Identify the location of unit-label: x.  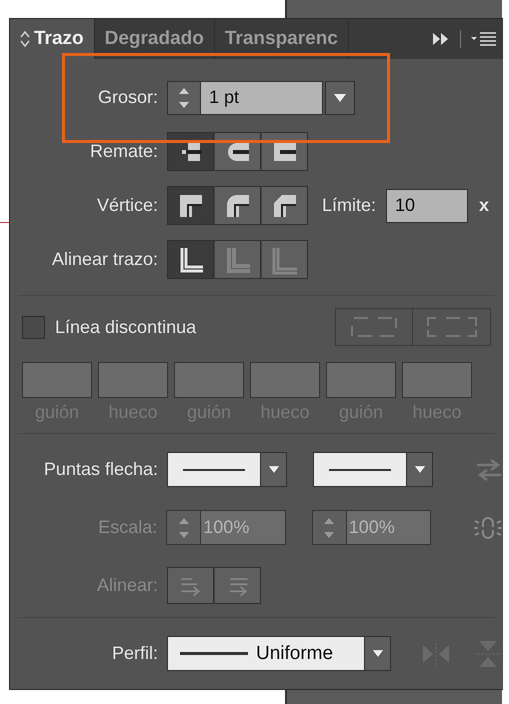
(484, 205).